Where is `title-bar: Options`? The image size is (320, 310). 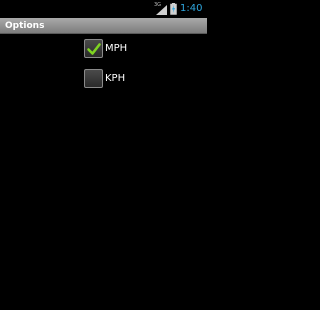
title-bar: Options is located at coordinates (103, 26).